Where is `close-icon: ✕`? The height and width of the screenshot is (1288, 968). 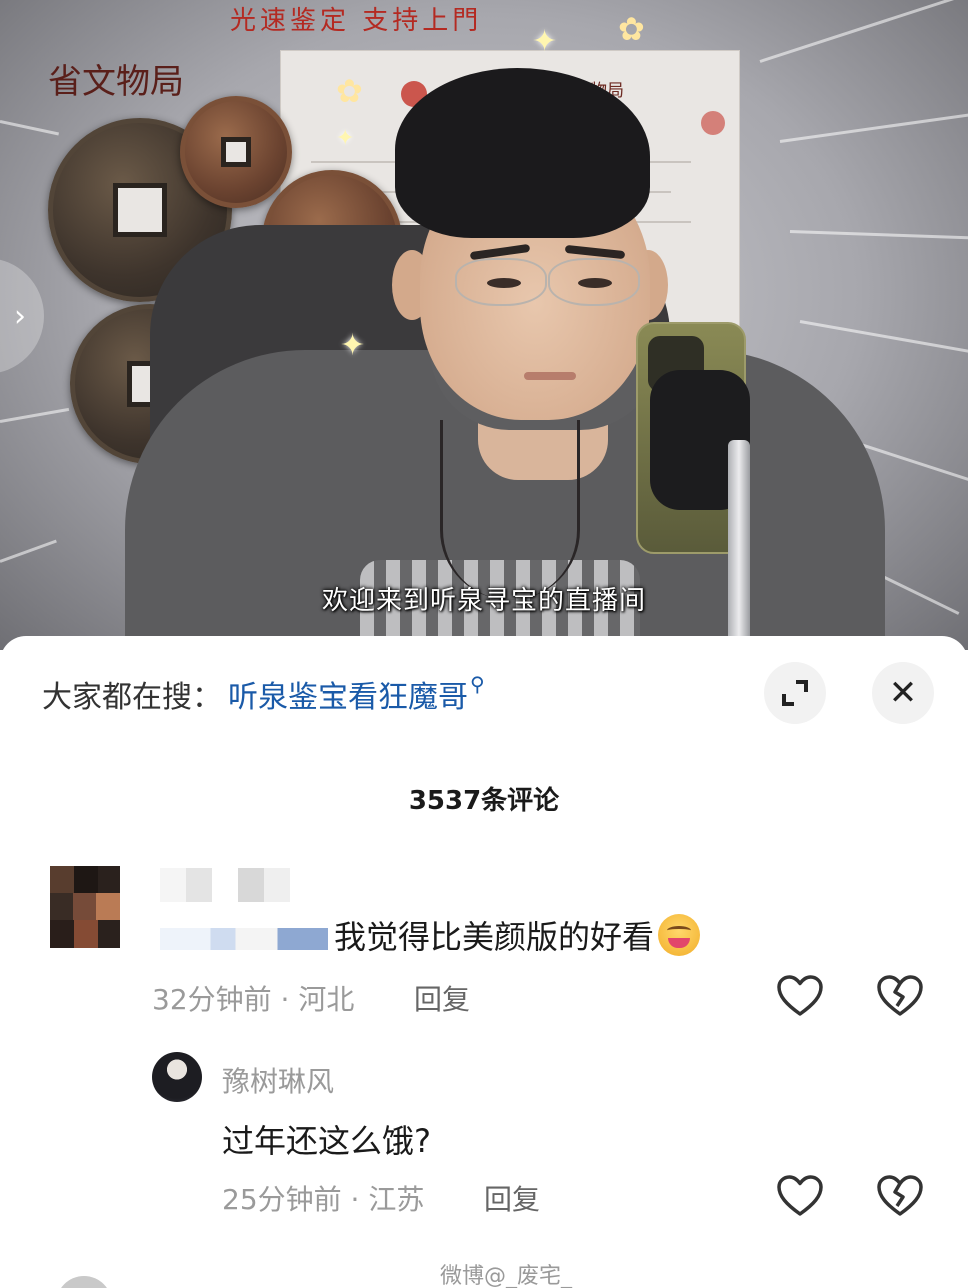
close-icon: ✕ is located at coordinates (903, 693).